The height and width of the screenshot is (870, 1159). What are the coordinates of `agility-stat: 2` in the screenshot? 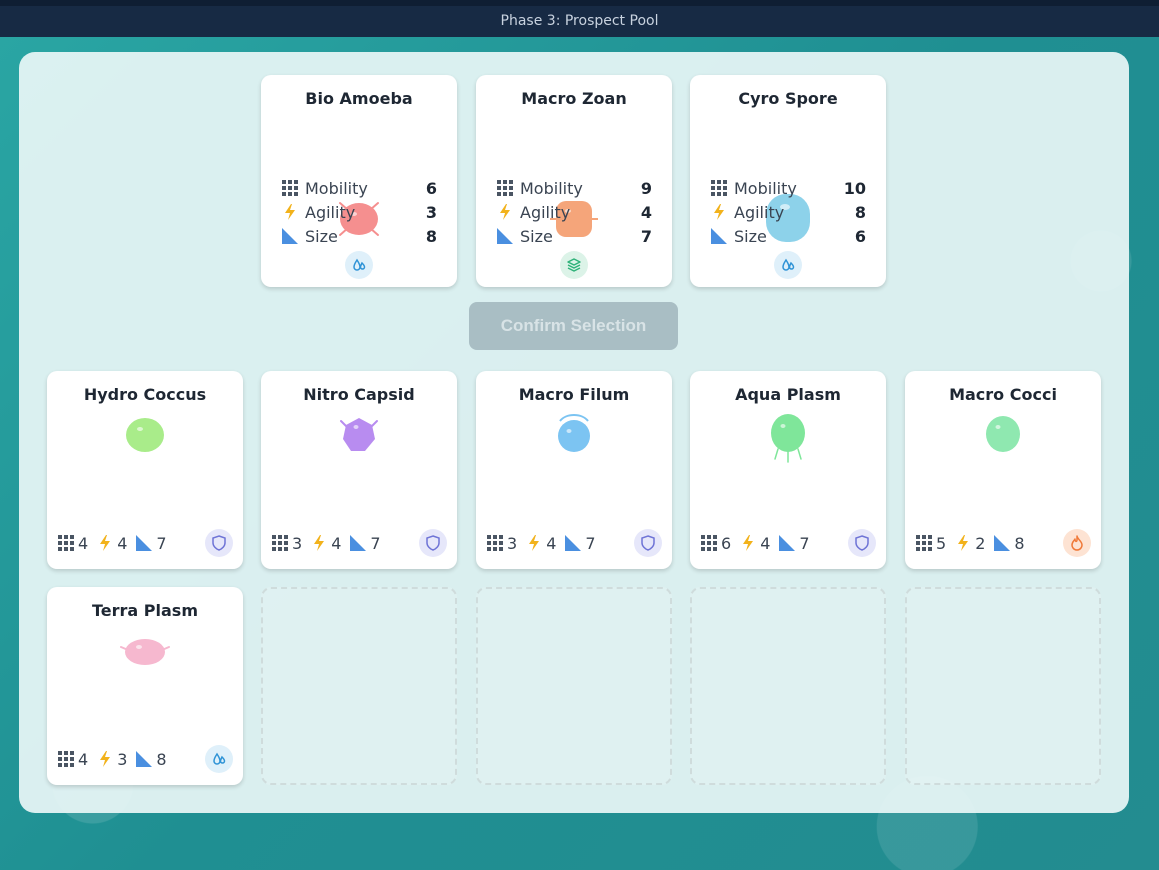 It's located at (969, 543).